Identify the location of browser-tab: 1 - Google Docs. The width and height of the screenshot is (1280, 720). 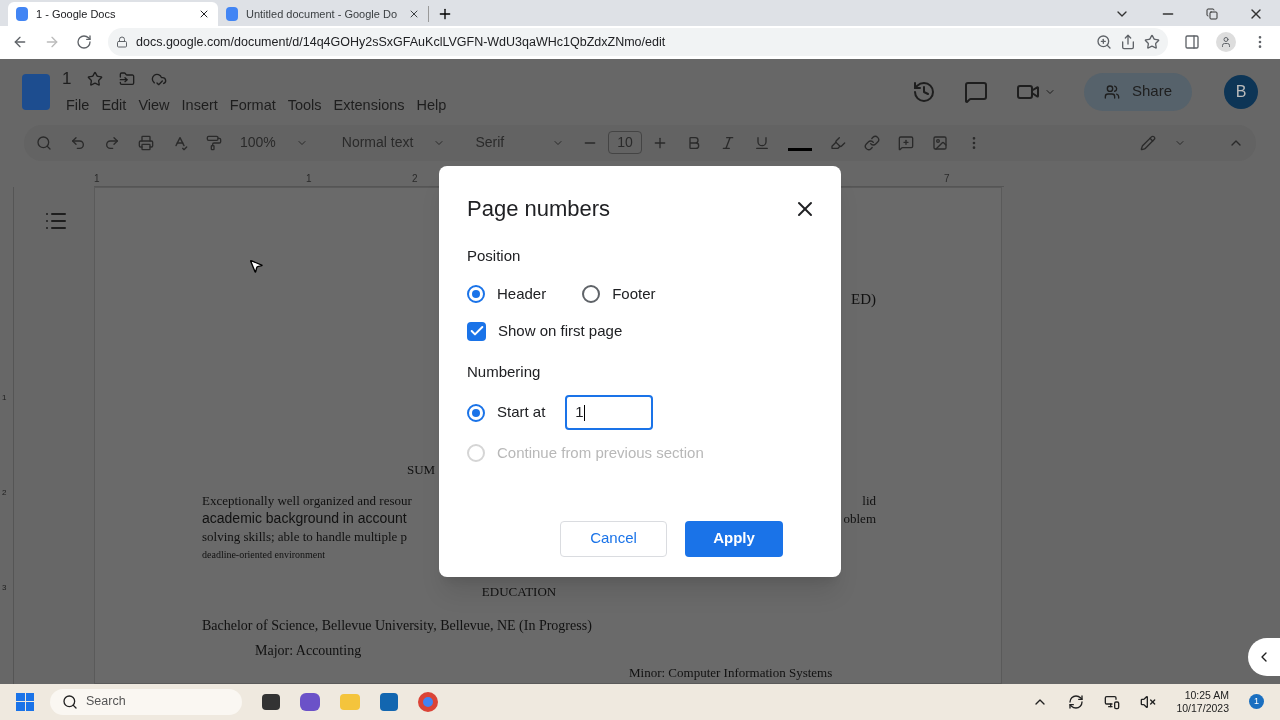
(113, 13).